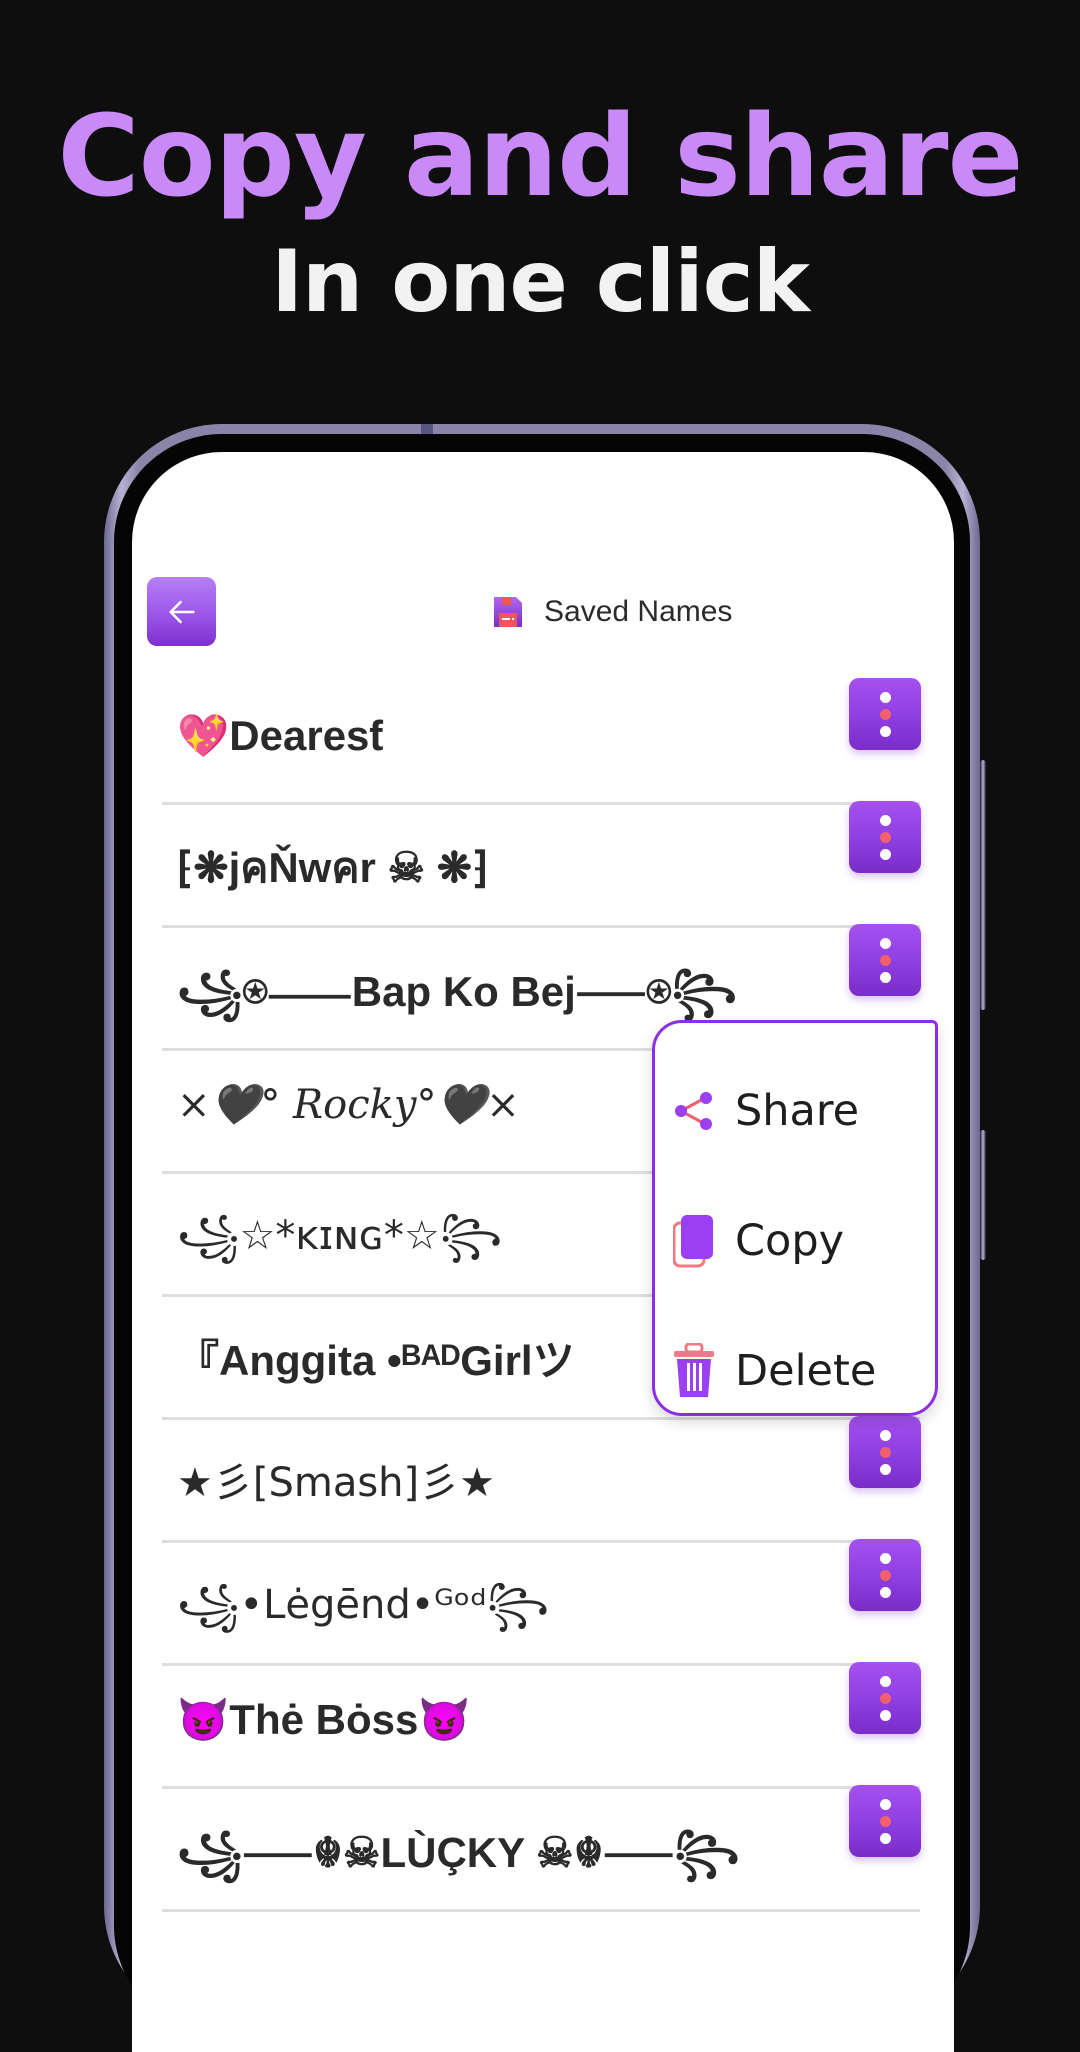  I want to click on list-item: 😈Thė Bȯss😈, so click(543, 1725).